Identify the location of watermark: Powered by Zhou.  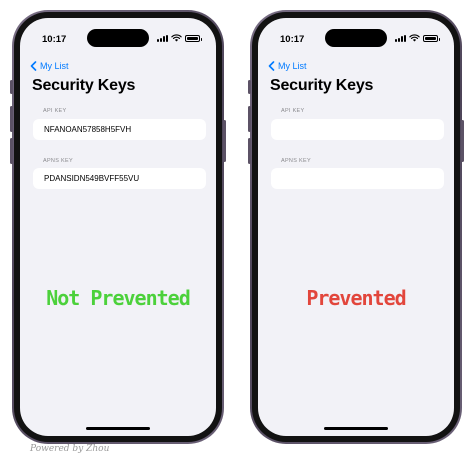
(70, 449).